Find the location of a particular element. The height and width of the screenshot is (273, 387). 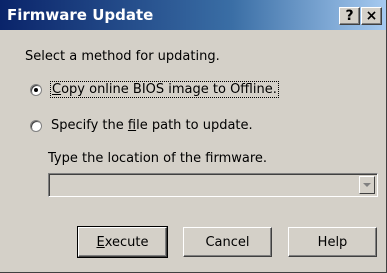

execute-button: Execute is located at coordinates (122, 242).